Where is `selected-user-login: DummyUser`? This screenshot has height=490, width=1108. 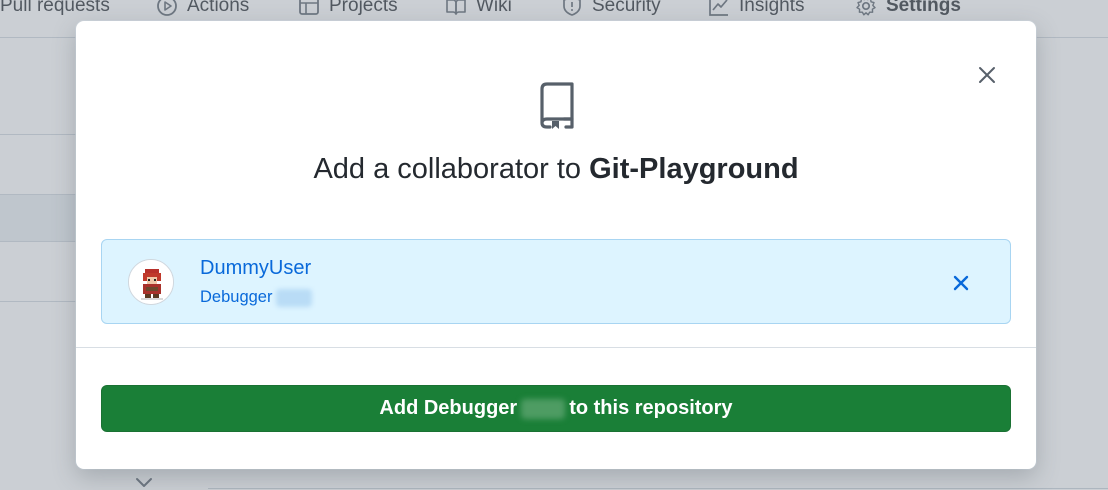 selected-user-login: DummyUser is located at coordinates (255, 268).